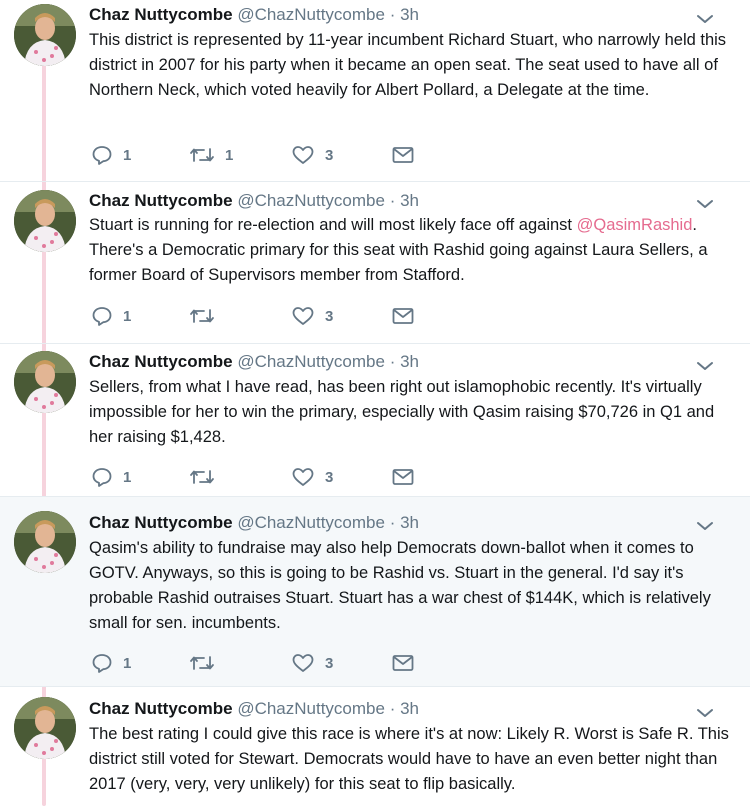 This screenshot has height=806, width=750. Describe the element at coordinates (635, 225) in the screenshot. I see `mention-link: @QasimRashid` at that location.